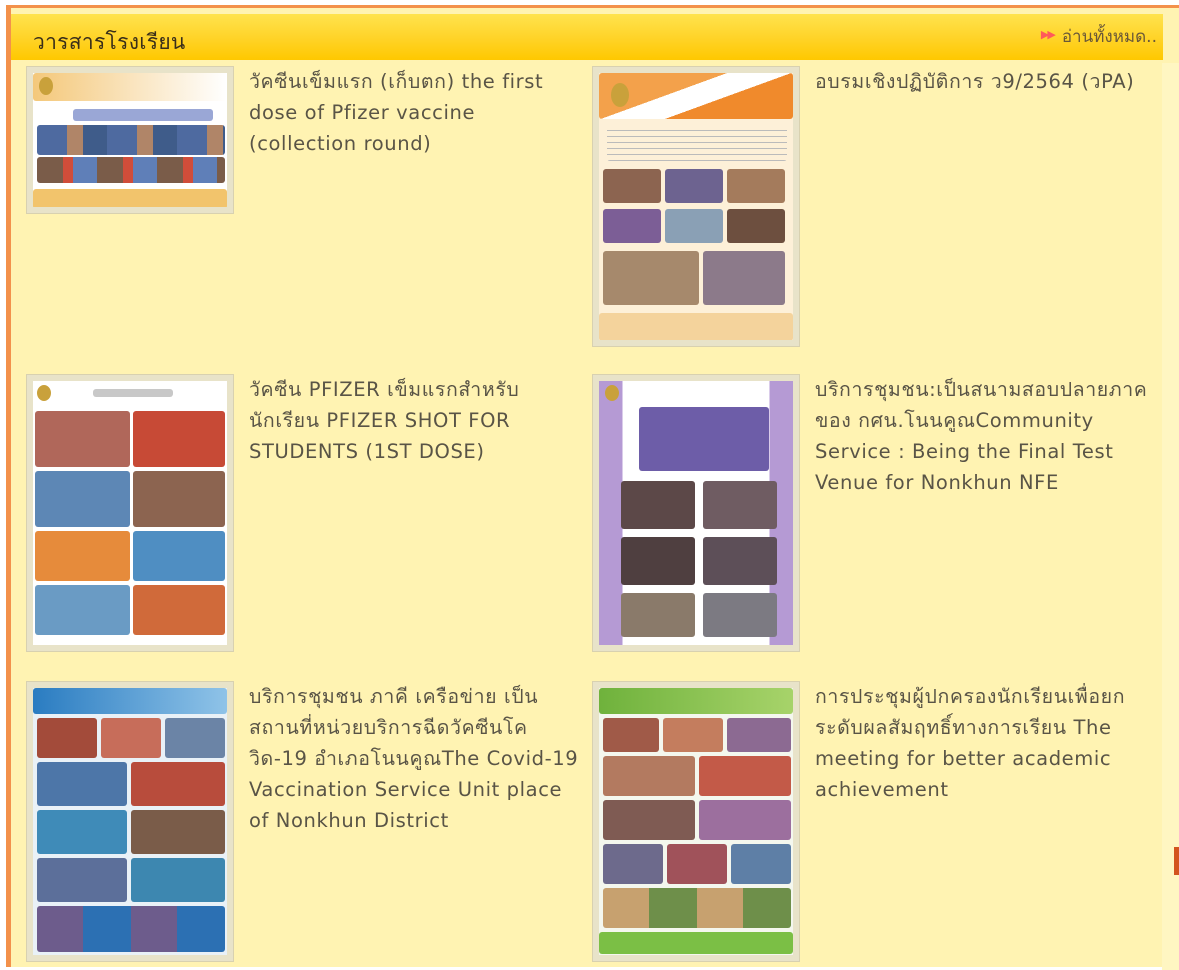 The image size is (1179, 970). Describe the element at coordinates (1048, 34) in the screenshot. I see `double-arrow-icon: ▶▶` at that location.